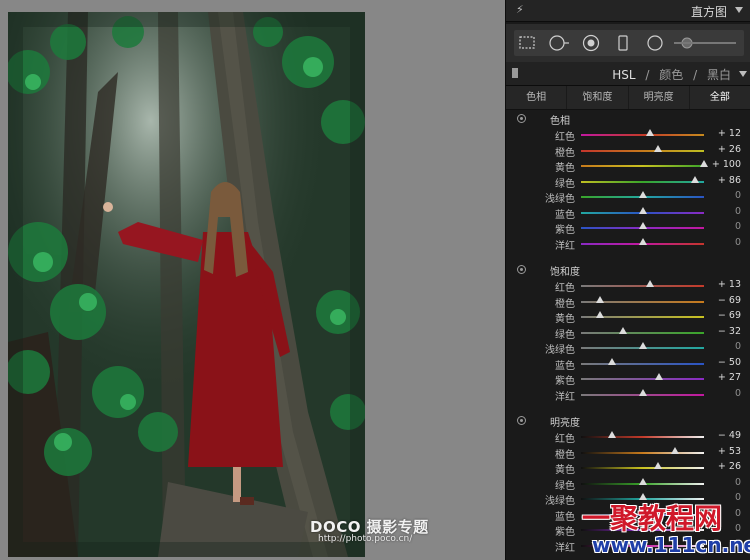  I want to click on slider-row: 黄色 + 26, so click(628, 468).